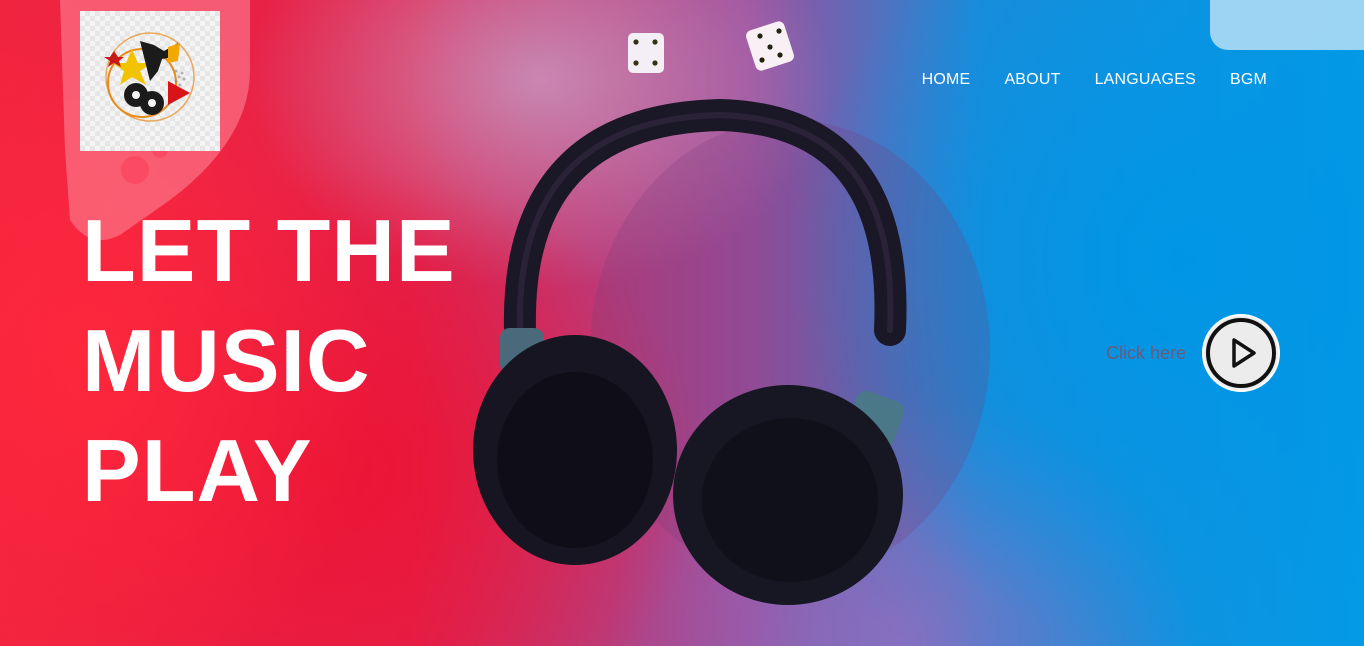 The width and height of the screenshot is (1364, 646). Describe the element at coordinates (1094, 80) in the screenshot. I see `main-navigation: HOME ABOUT LANGUAGES BGM` at that location.